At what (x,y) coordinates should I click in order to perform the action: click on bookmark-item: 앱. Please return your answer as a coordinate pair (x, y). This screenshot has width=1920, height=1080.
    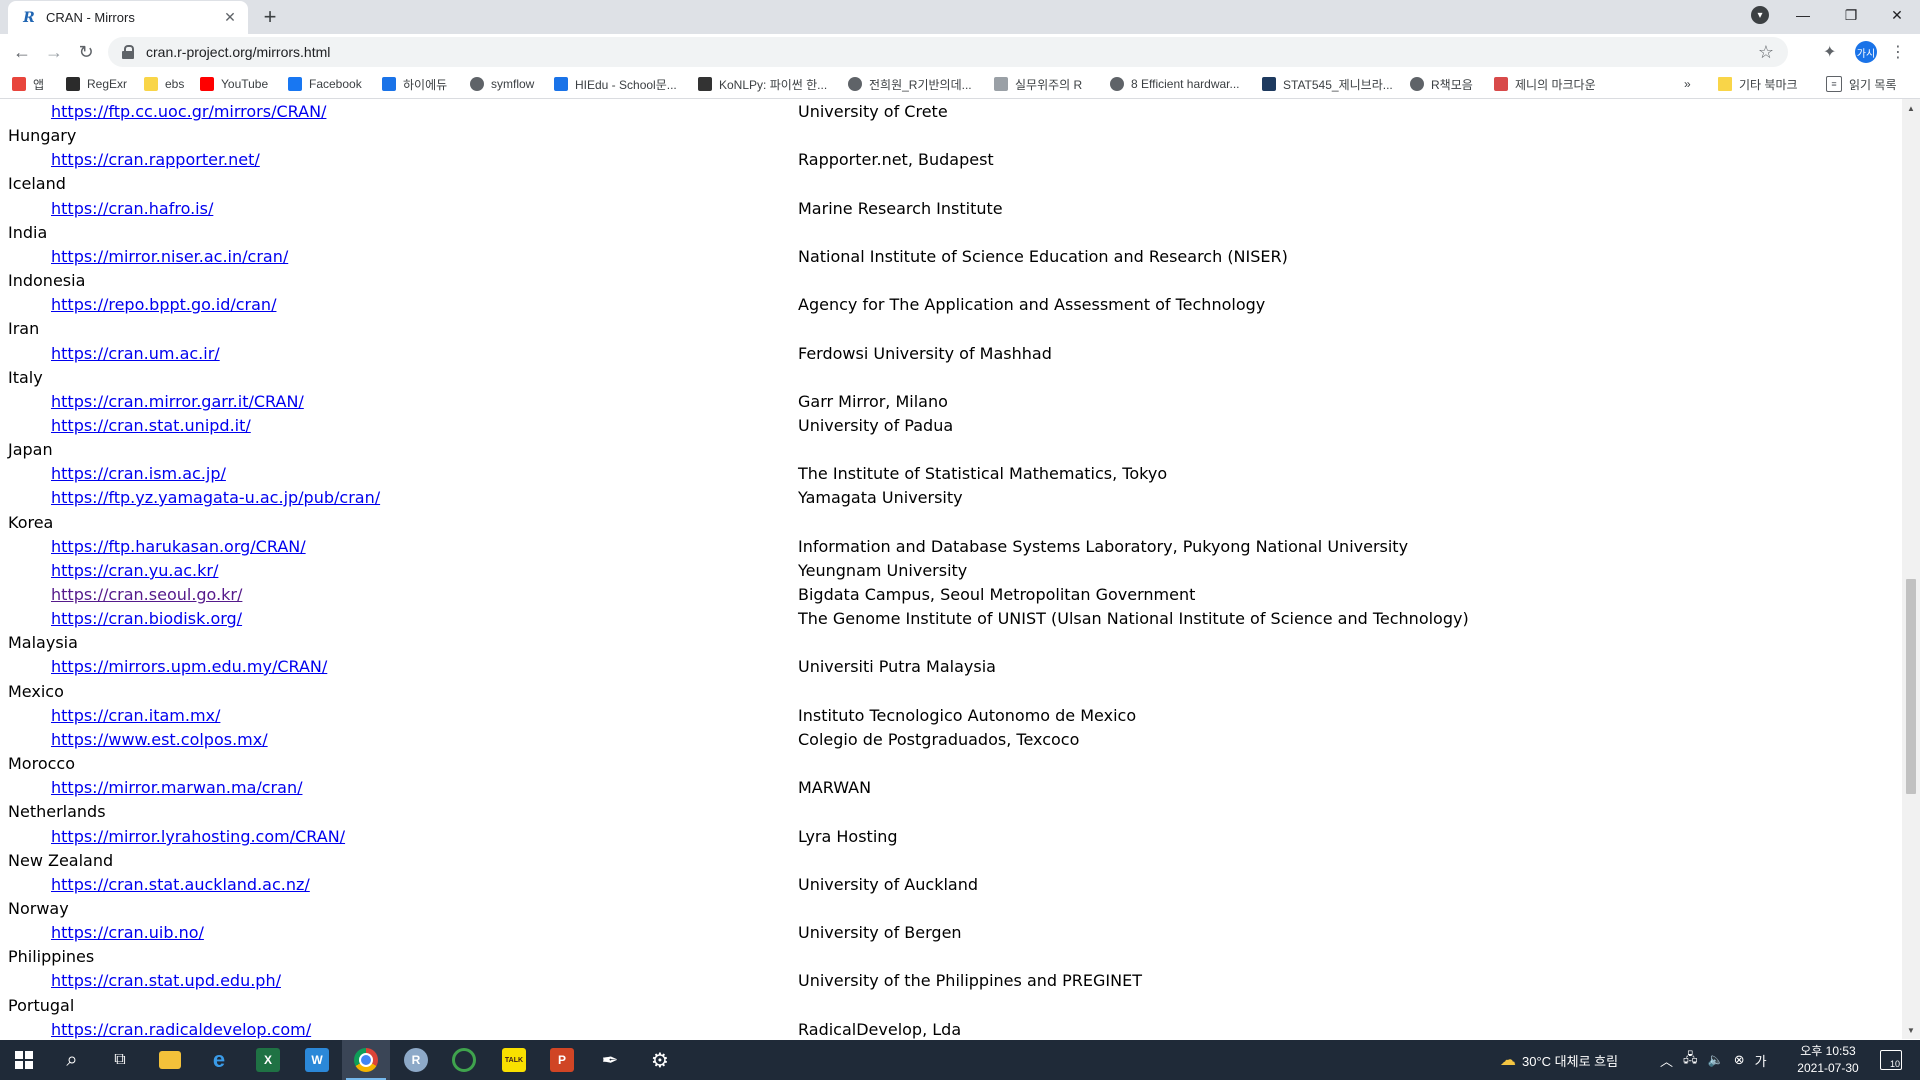
    Looking at the image, I should click on (28, 84).